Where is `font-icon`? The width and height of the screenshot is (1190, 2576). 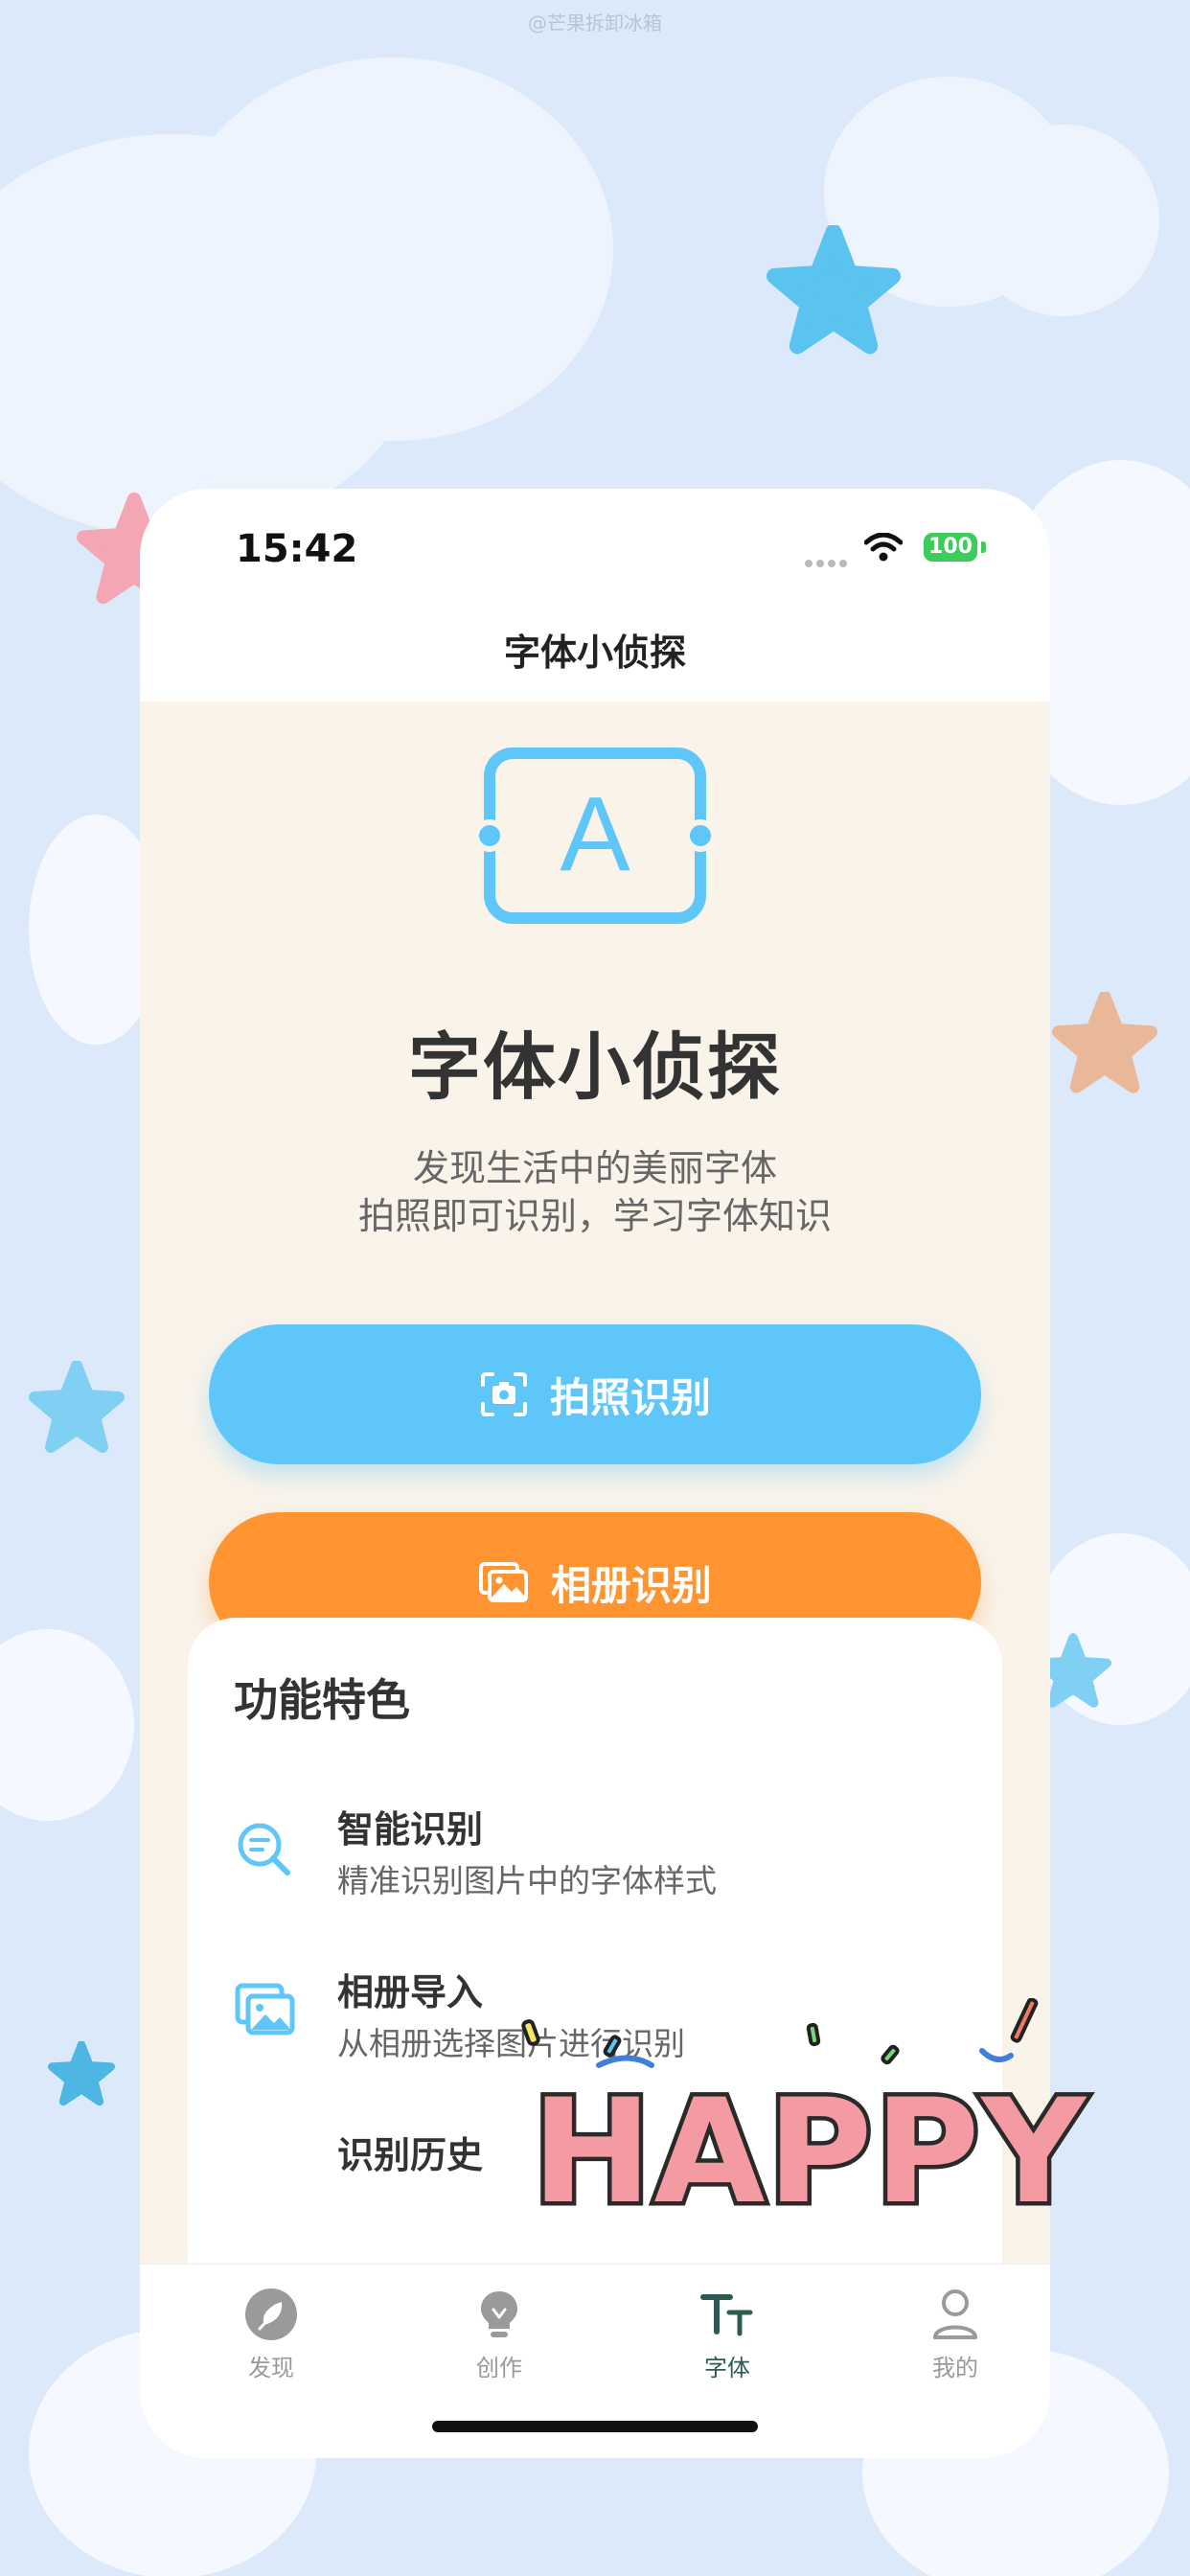
font-icon is located at coordinates (727, 2315).